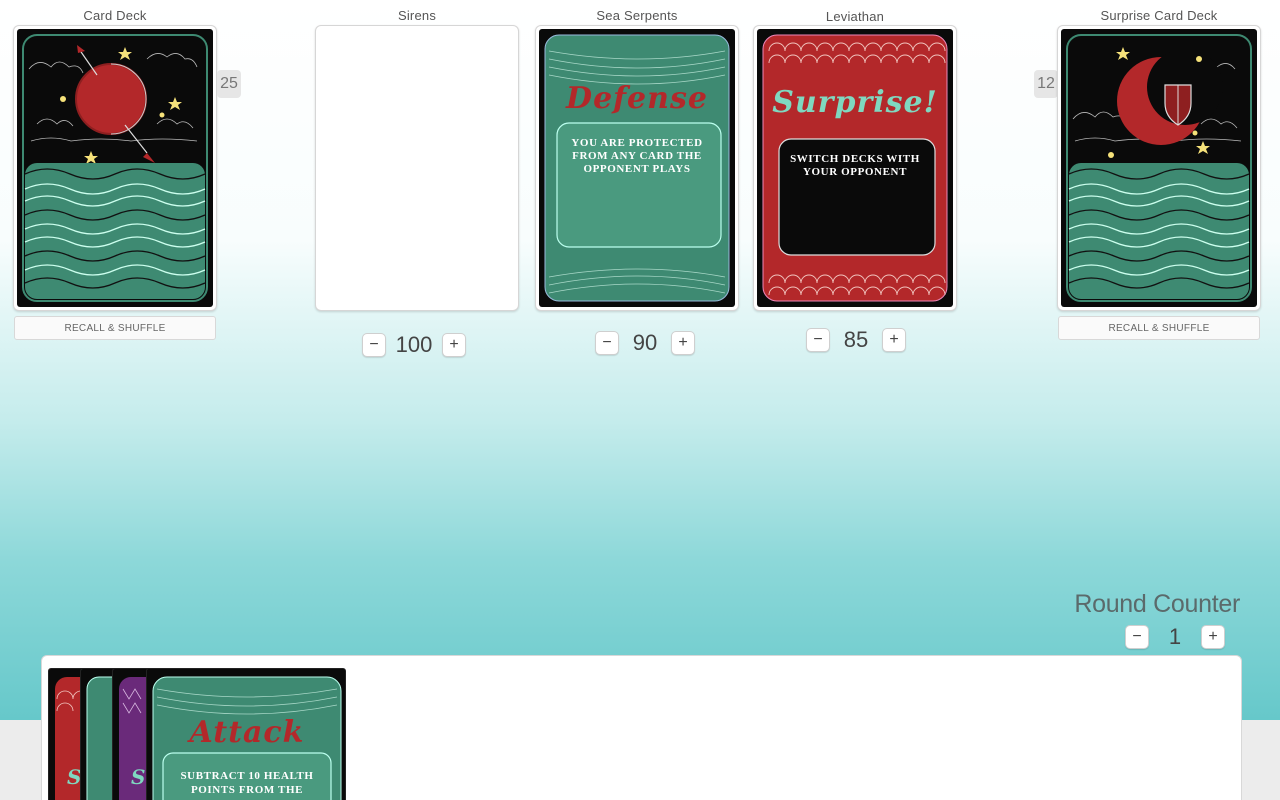 This screenshot has height=800, width=1280. What do you see at coordinates (894, 340) in the screenshot?
I see `leviathan-plus-button: +` at bounding box center [894, 340].